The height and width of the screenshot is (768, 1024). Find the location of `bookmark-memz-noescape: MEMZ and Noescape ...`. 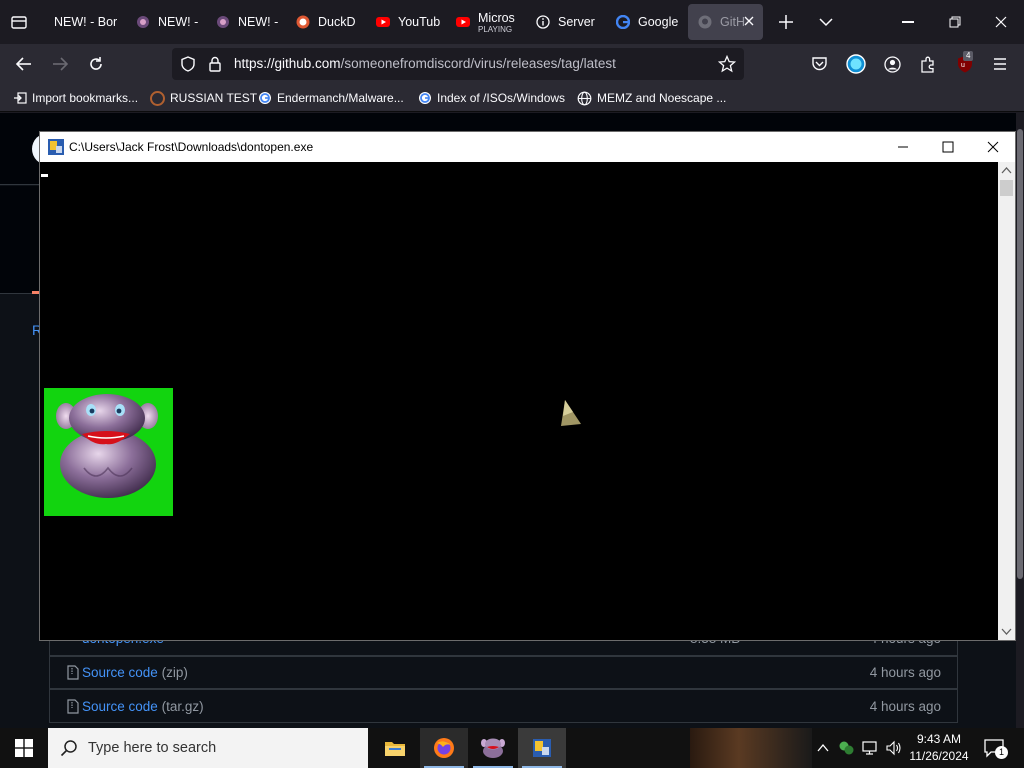

bookmark-memz-noescape: MEMZ and Noescape ... is located at coordinates (651, 98).